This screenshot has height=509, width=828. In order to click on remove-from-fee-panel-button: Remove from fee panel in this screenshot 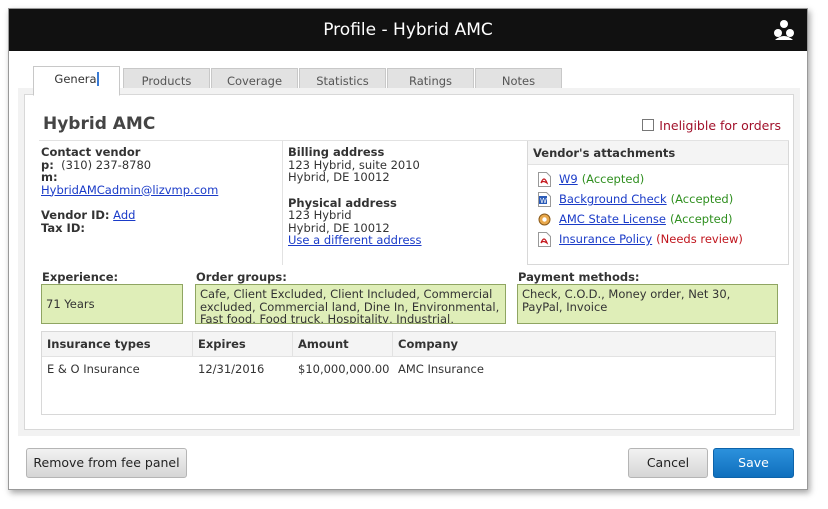, I will do `click(106, 463)`.